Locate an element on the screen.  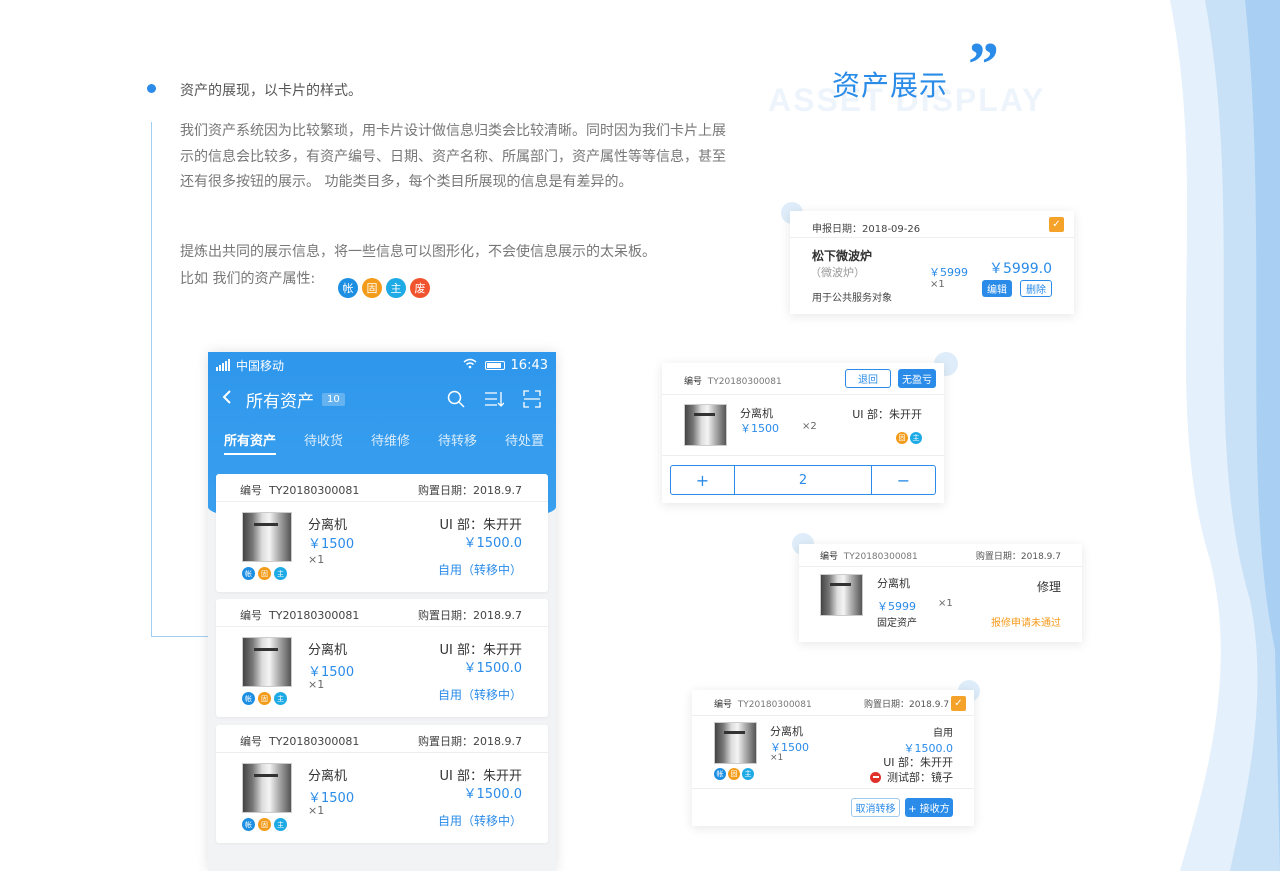
quantity-stepper: + 2 − is located at coordinates (803, 480).